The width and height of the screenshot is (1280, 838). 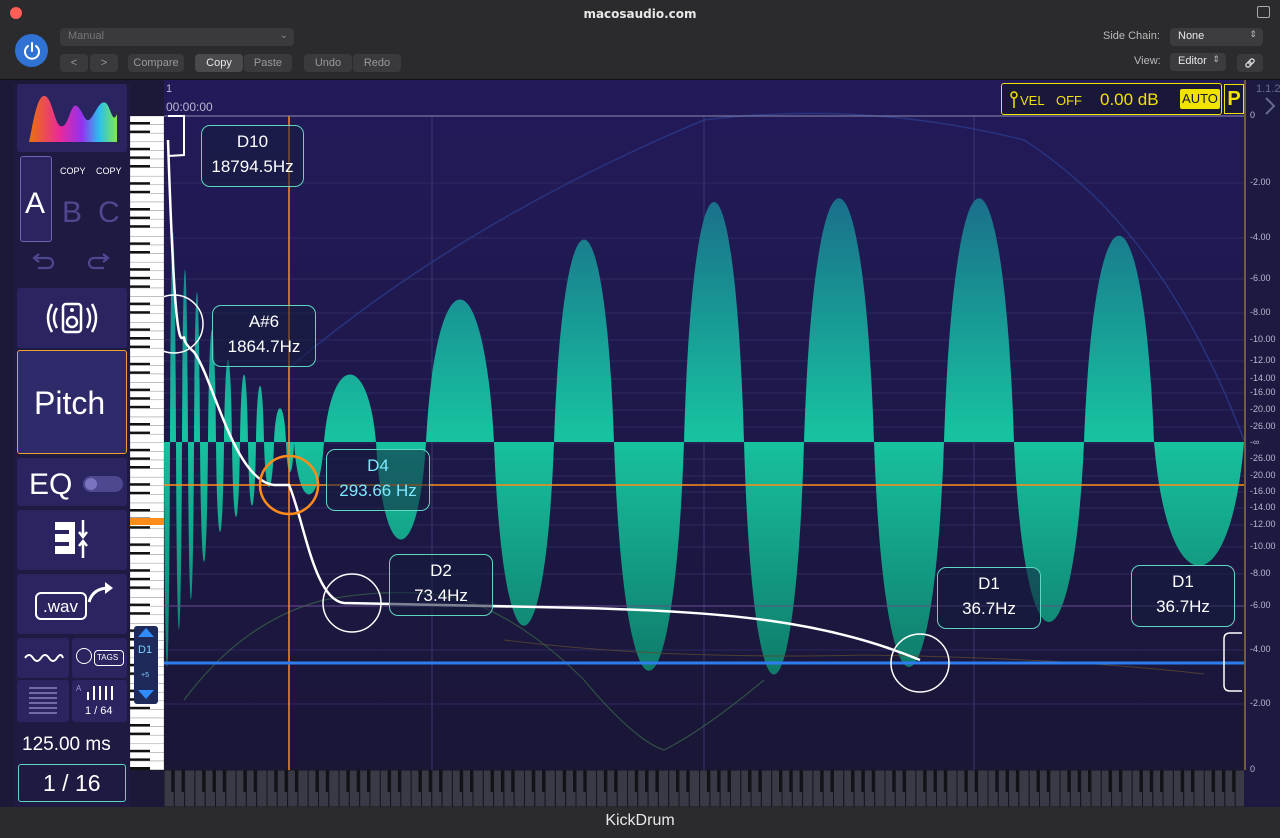 What do you see at coordinates (147, 521) in the screenshot?
I see `highlighted-key` at bounding box center [147, 521].